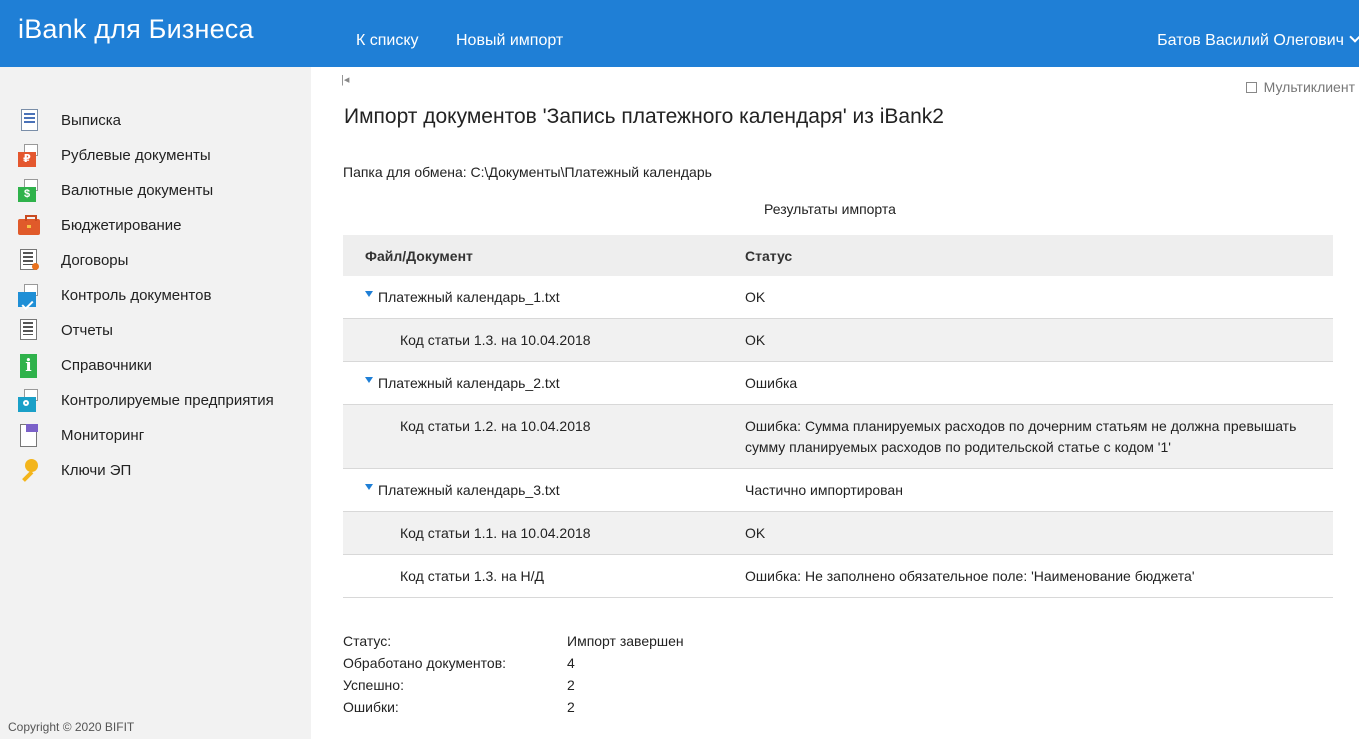  What do you see at coordinates (146, 470) in the screenshot?
I see `sidebar-item-keys: Ключи ЭП` at bounding box center [146, 470].